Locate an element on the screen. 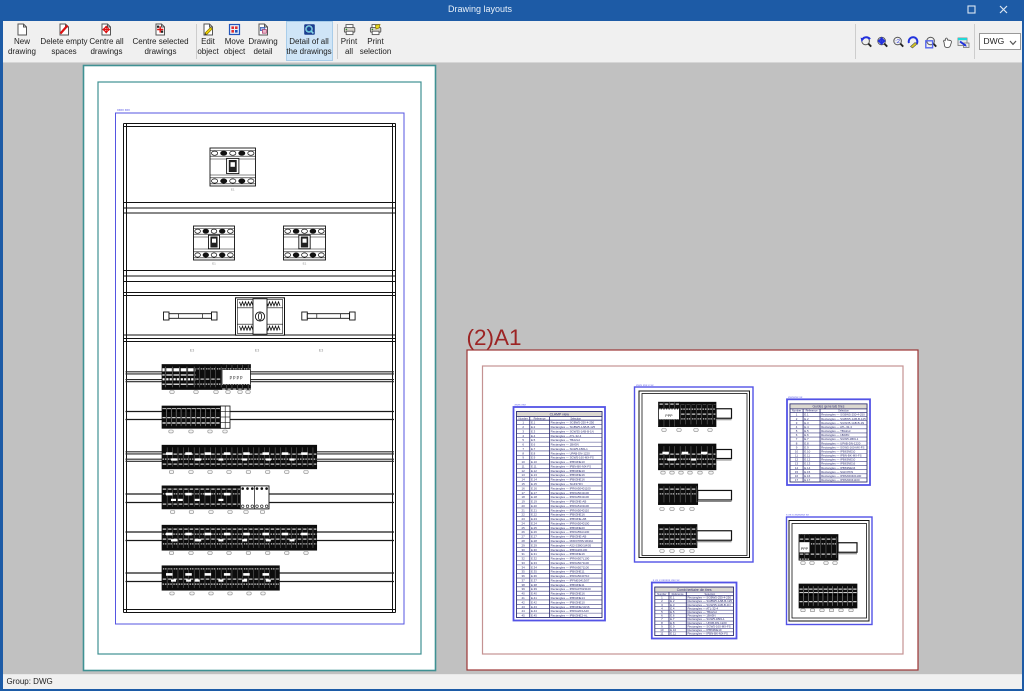 The width and height of the screenshot is (1024, 691). svg-text: Rectangles — IPR6A5041100 is located at coordinates (840, 480).